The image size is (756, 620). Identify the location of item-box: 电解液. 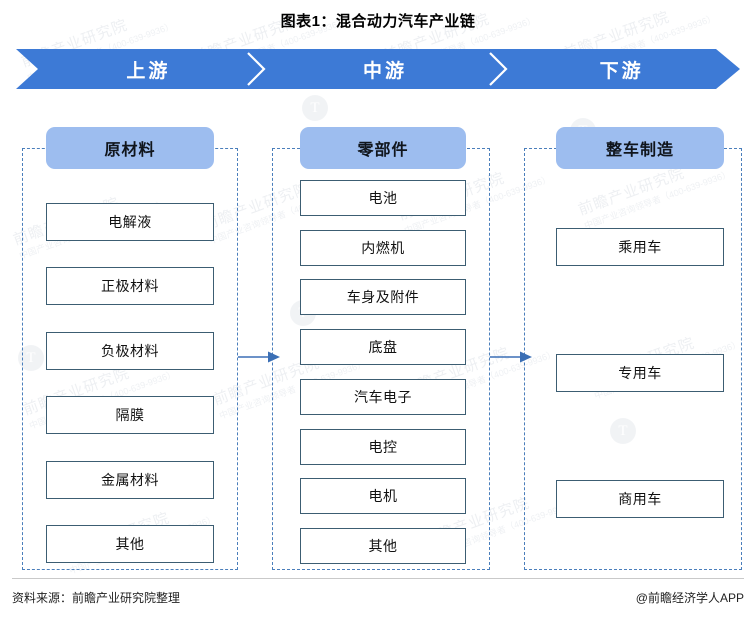
(130, 222).